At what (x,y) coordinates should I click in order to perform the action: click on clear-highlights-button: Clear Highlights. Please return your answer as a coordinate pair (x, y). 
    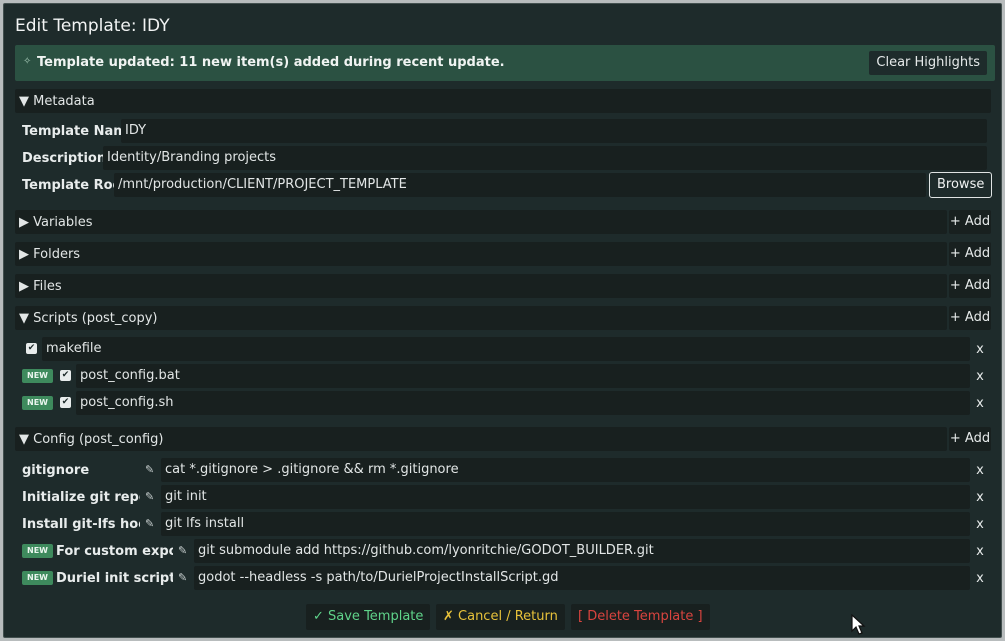
    Looking at the image, I should click on (928, 63).